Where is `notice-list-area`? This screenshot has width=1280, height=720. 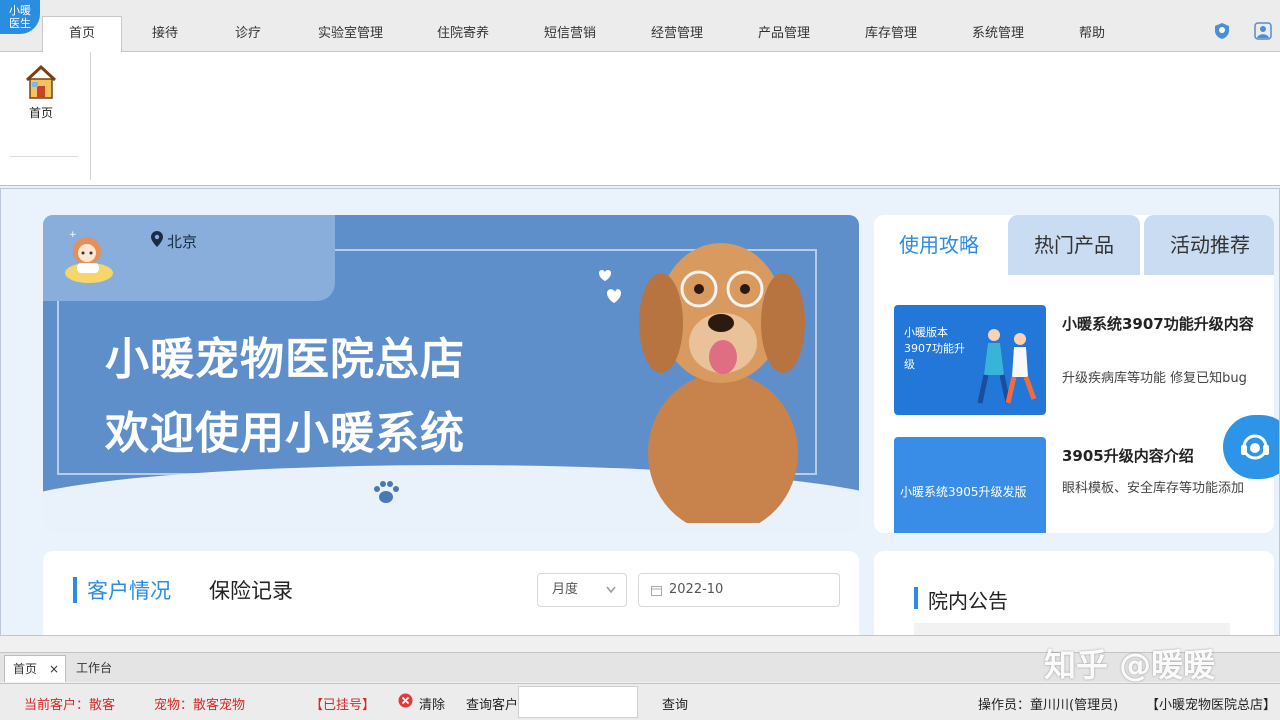
notice-list-area is located at coordinates (1072, 629).